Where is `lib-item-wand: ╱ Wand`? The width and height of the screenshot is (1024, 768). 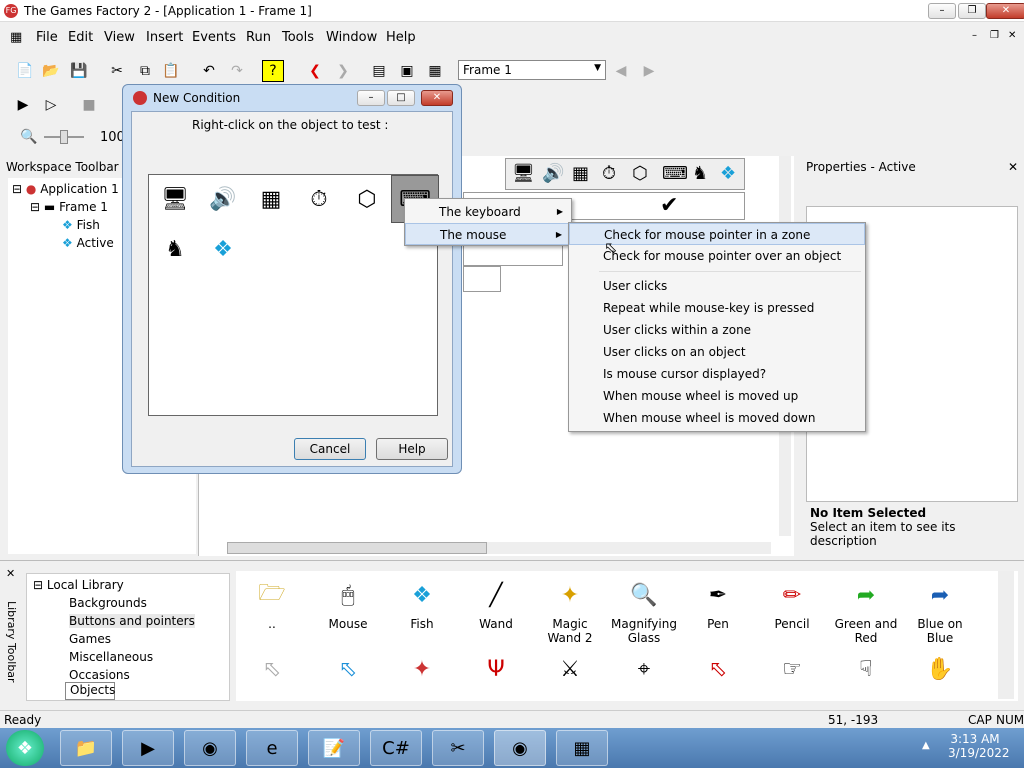 lib-item-wand: ╱ Wand is located at coordinates (496, 605).